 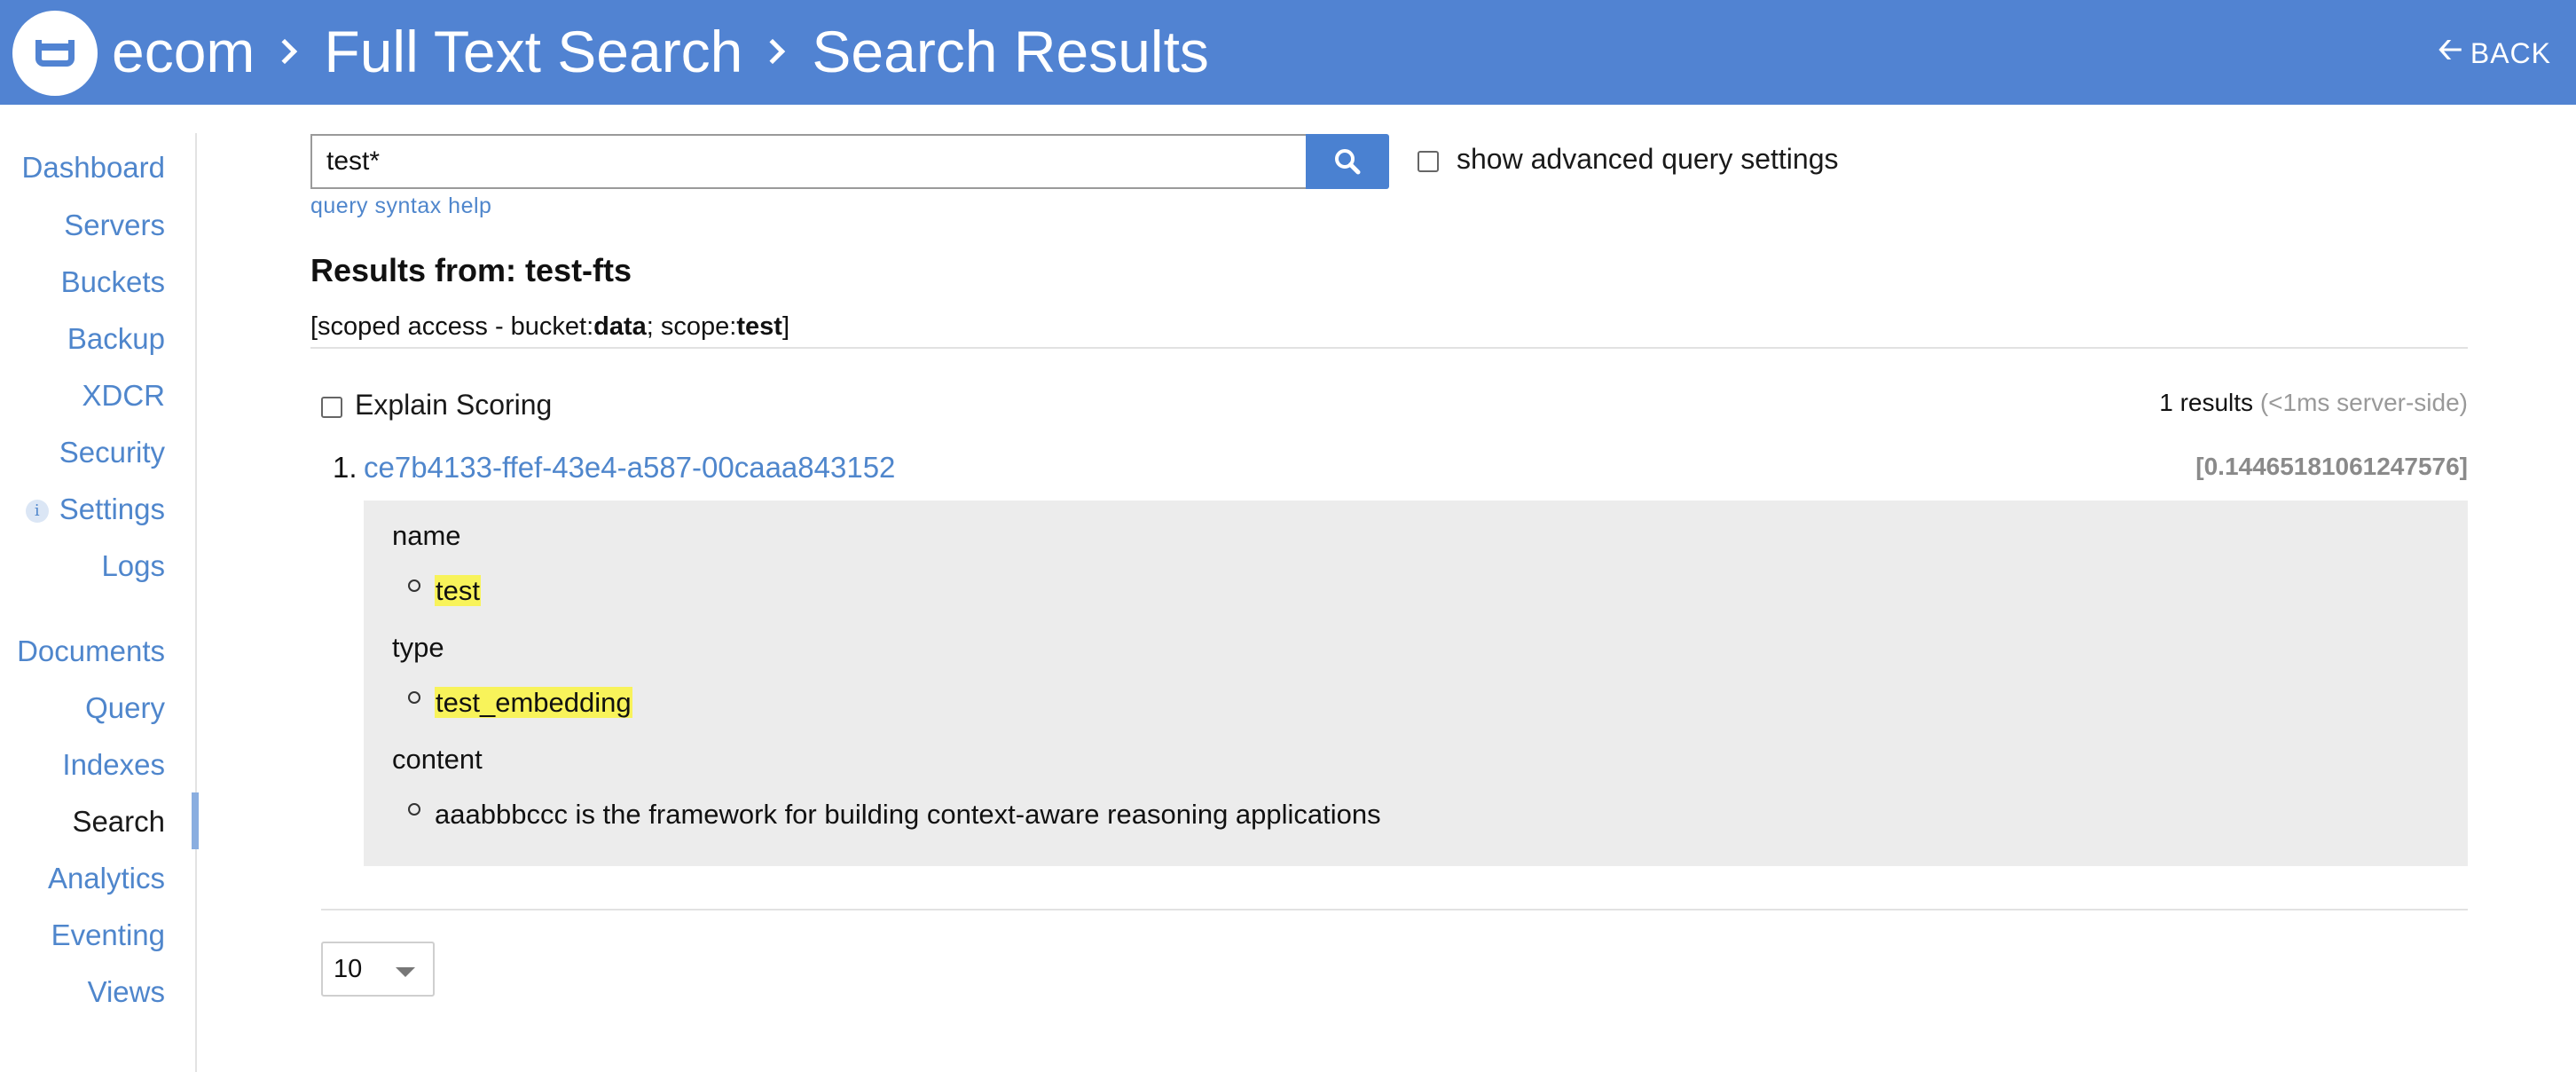 What do you see at coordinates (345, 467) in the screenshot?
I see `result-number: 1.` at bounding box center [345, 467].